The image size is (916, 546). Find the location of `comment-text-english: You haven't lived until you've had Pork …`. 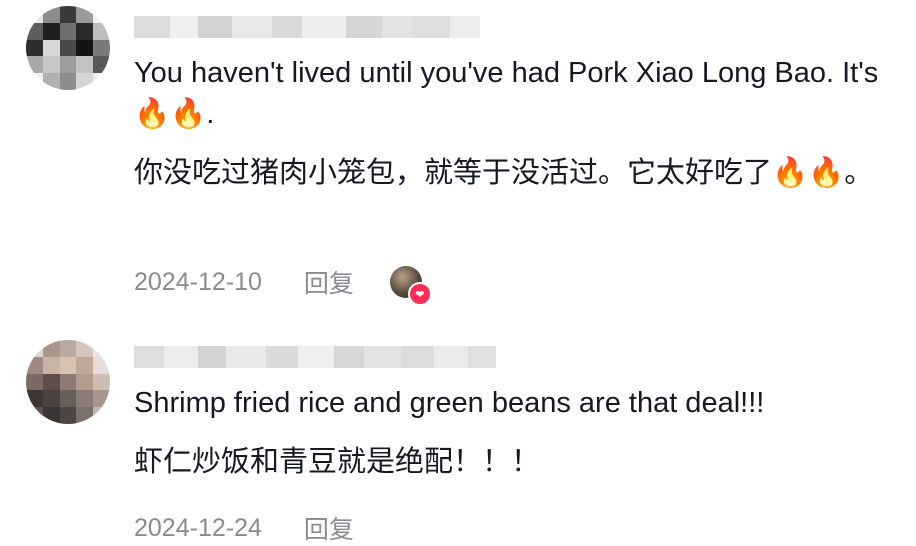

comment-text-english: You haven't lived until you've had Pork … is located at coordinates (506, 93).